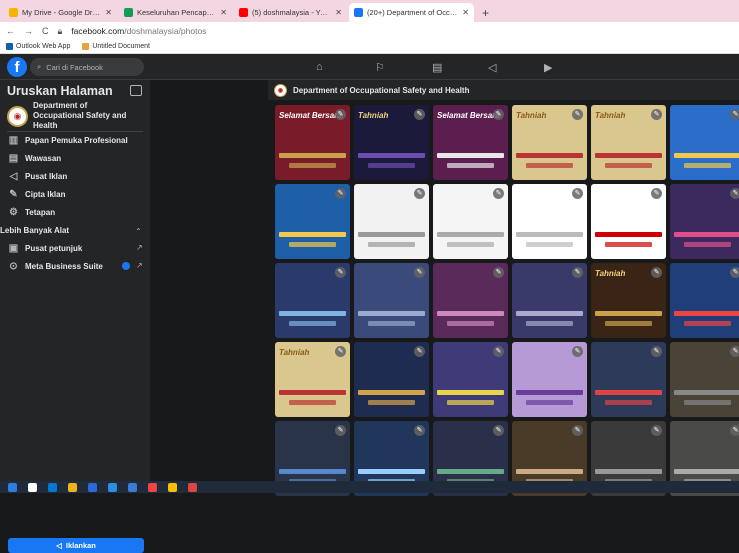 This screenshot has height=553, width=739. Describe the element at coordinates (17, 67) in the screenshot. I see `facebook-logo: f` at that location.